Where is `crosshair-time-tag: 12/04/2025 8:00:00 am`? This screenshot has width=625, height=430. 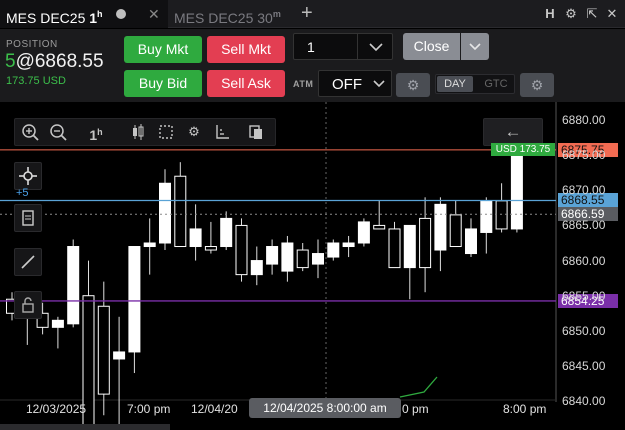
crosshair-time-tag: 12/04/2025 8:00:00 am is located at coordinates (325, 408).